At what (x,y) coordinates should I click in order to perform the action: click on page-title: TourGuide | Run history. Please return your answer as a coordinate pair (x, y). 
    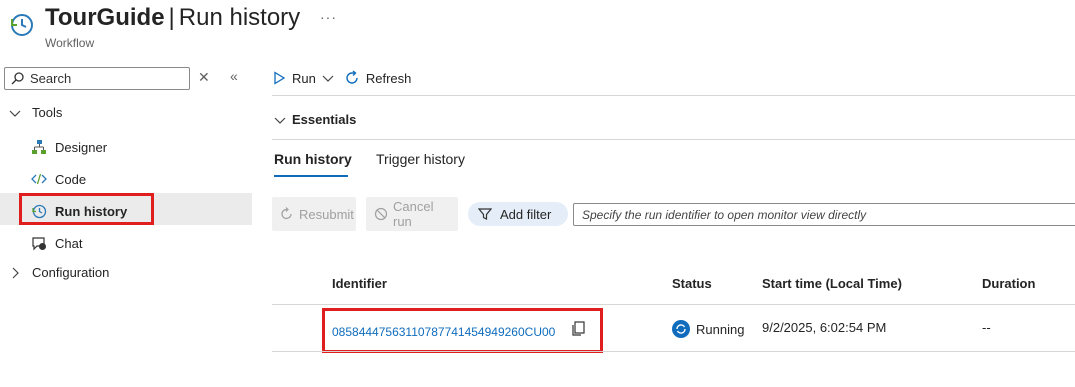
    Looking at the image, I should click on (172, 18).